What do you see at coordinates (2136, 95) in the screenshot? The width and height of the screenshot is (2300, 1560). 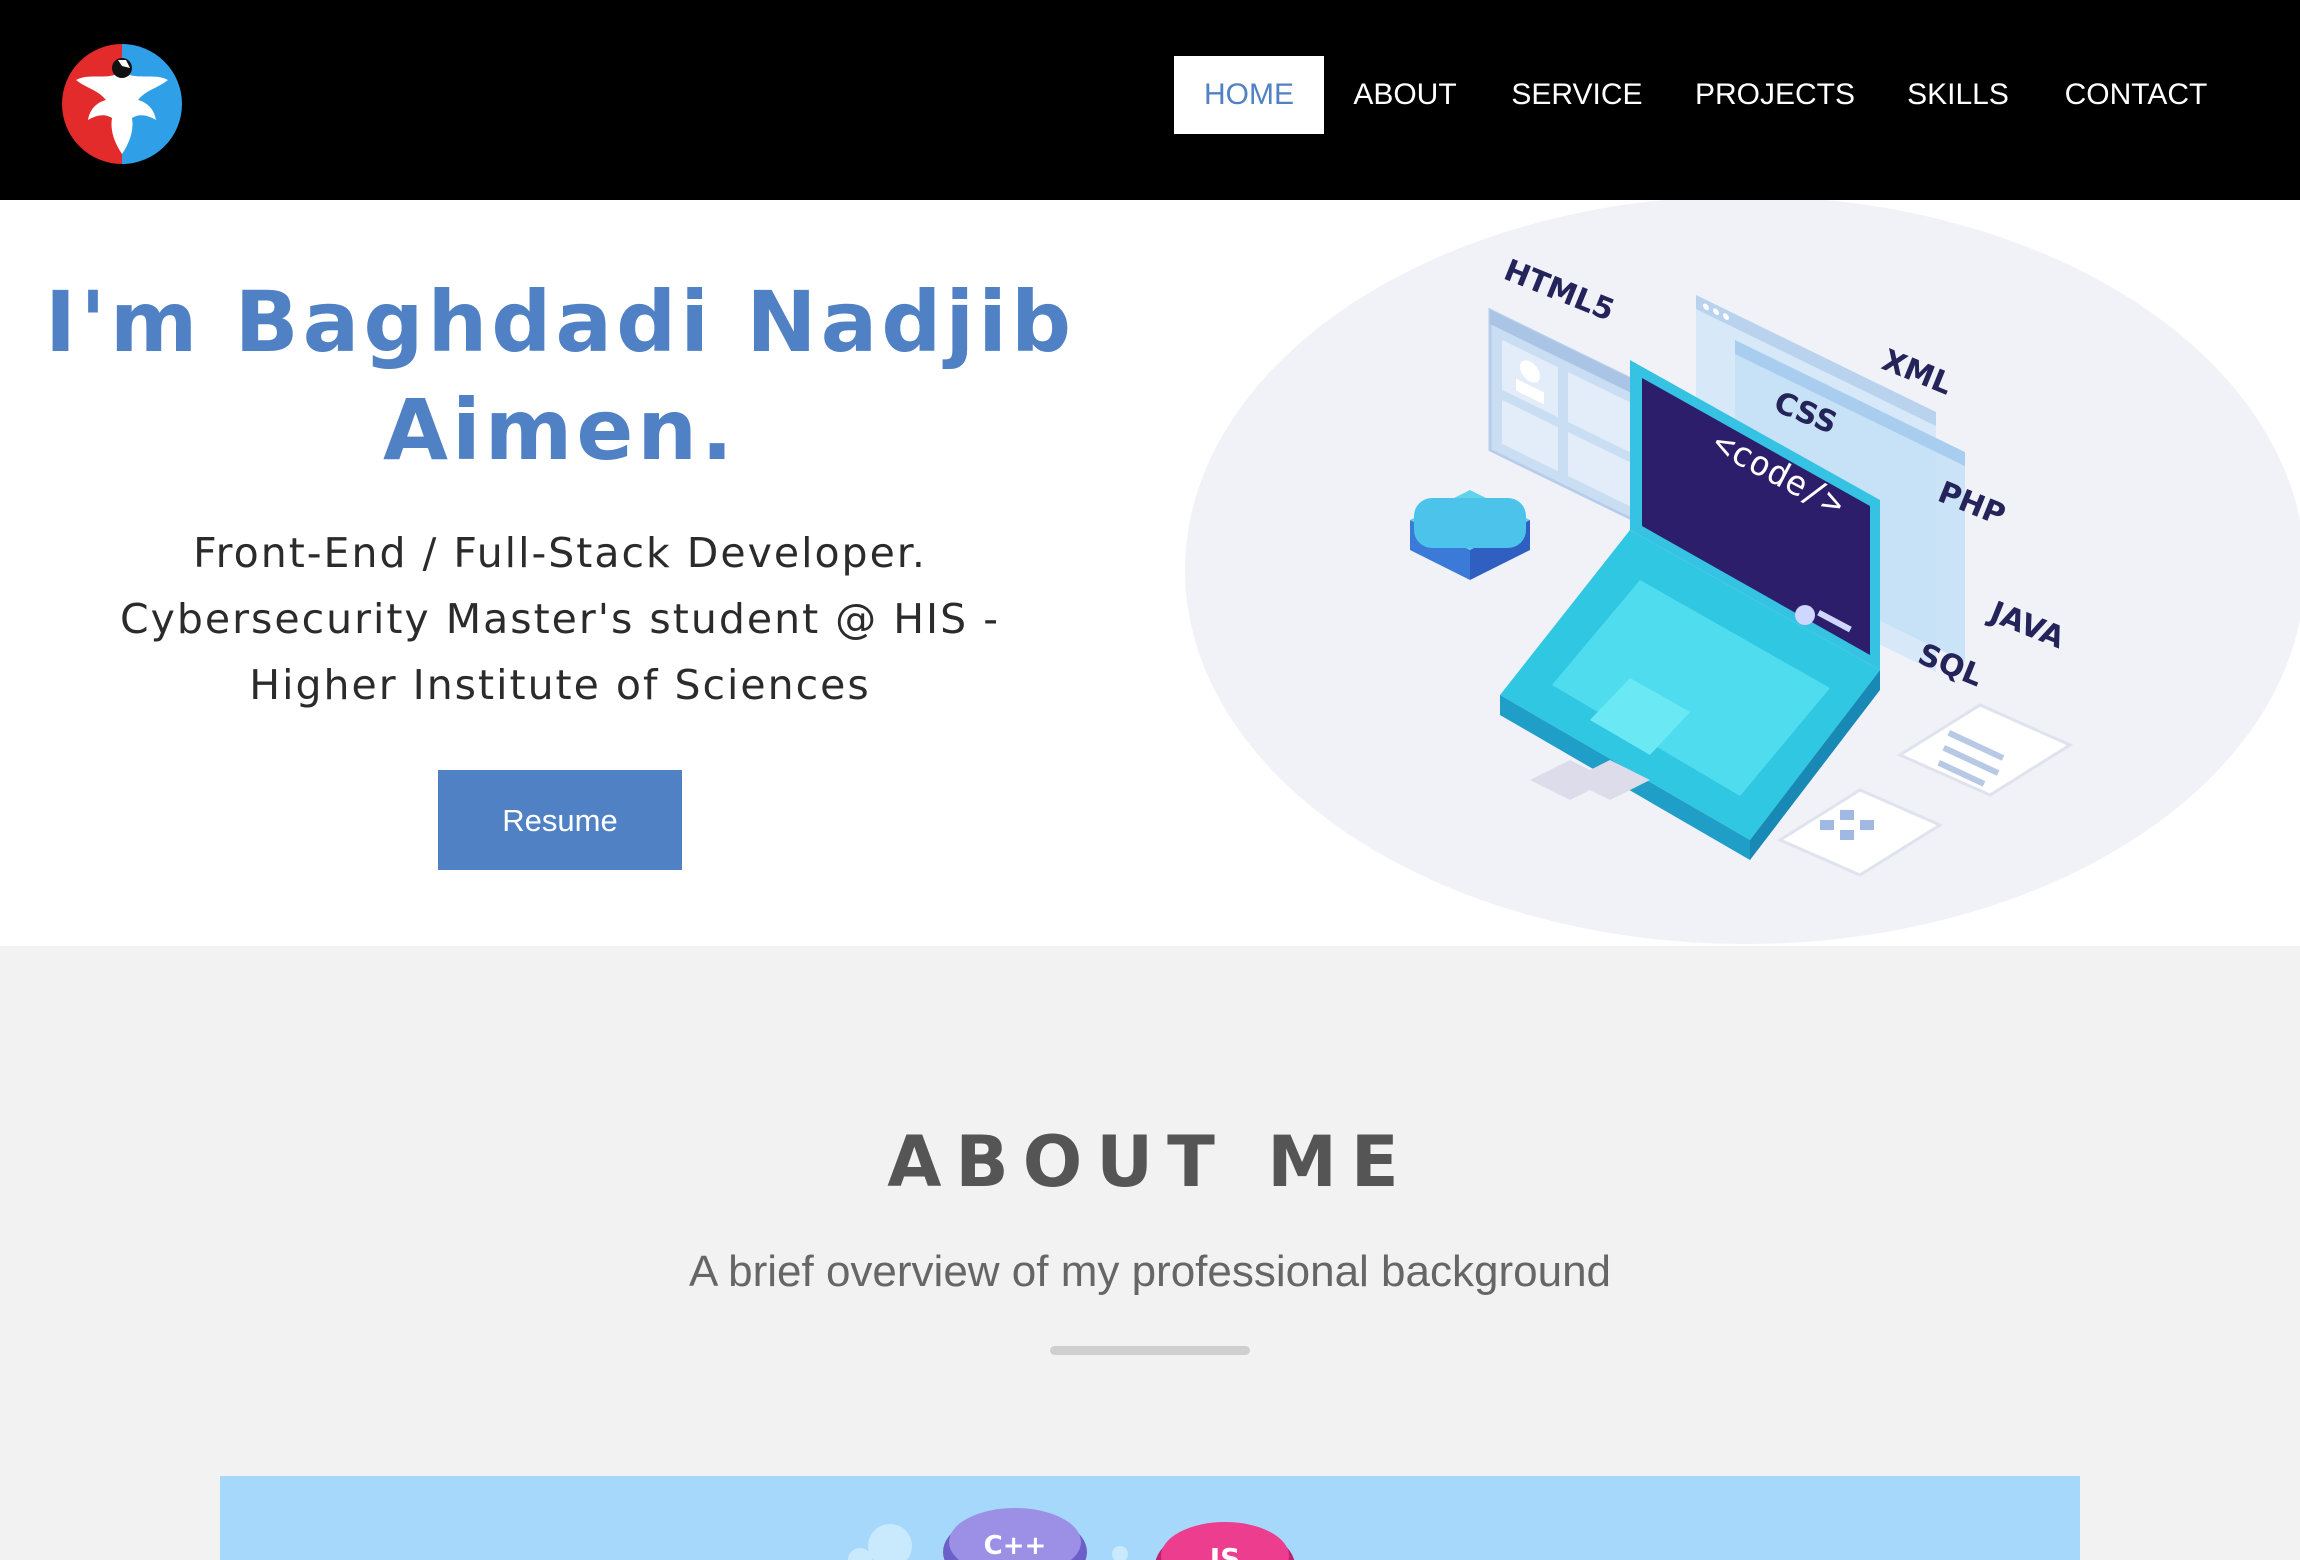 I see `nav-contact: CONTACT` at bounding box center [2136, 95].